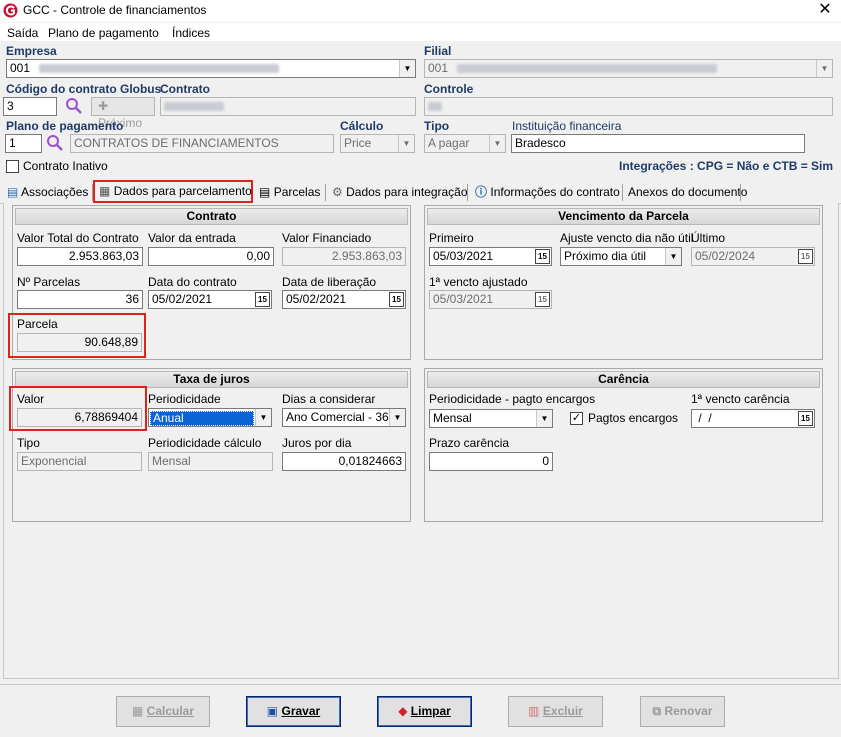  What do you see at coordinates (449, 143) in the screenshot?
I see `tipo-value: A pagar` at bounding box center [449, 143].